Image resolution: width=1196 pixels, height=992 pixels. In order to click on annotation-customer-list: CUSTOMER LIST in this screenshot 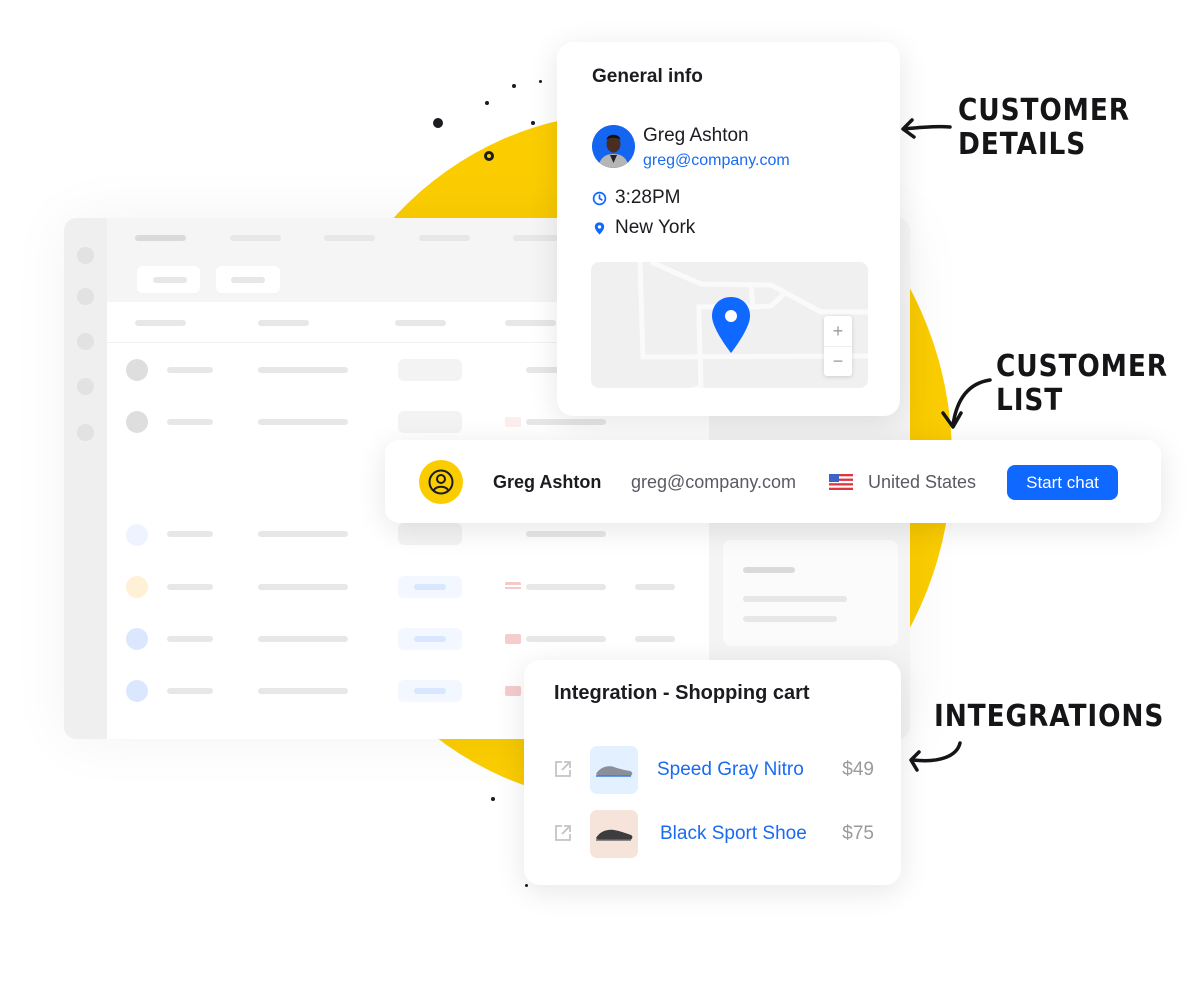, I will do `click(1082, 383)`.